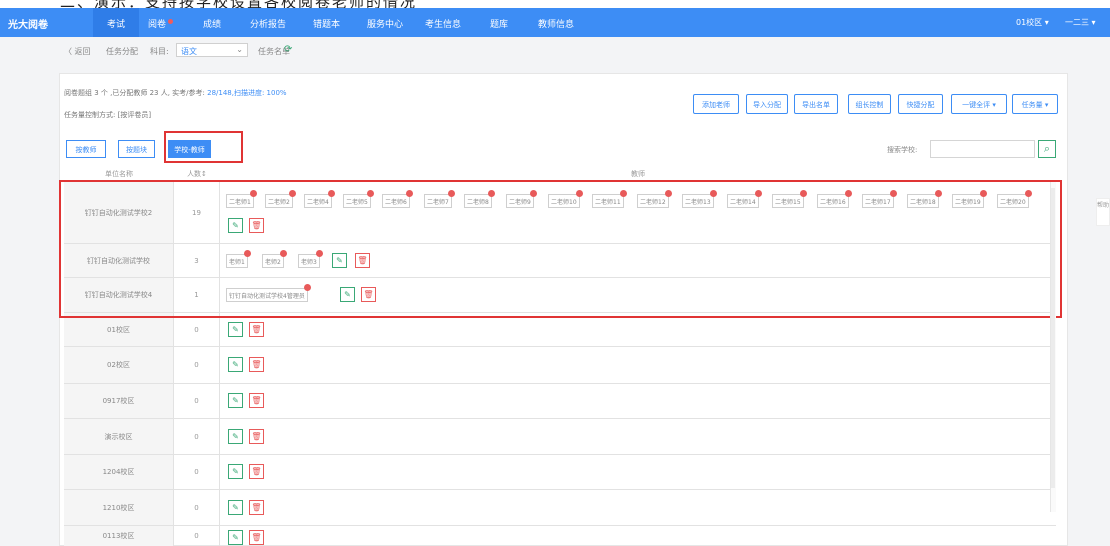  What do you see at coordinates (982, 149) in the screenshot?
I see `search-input` at bounding box center [982, 149].